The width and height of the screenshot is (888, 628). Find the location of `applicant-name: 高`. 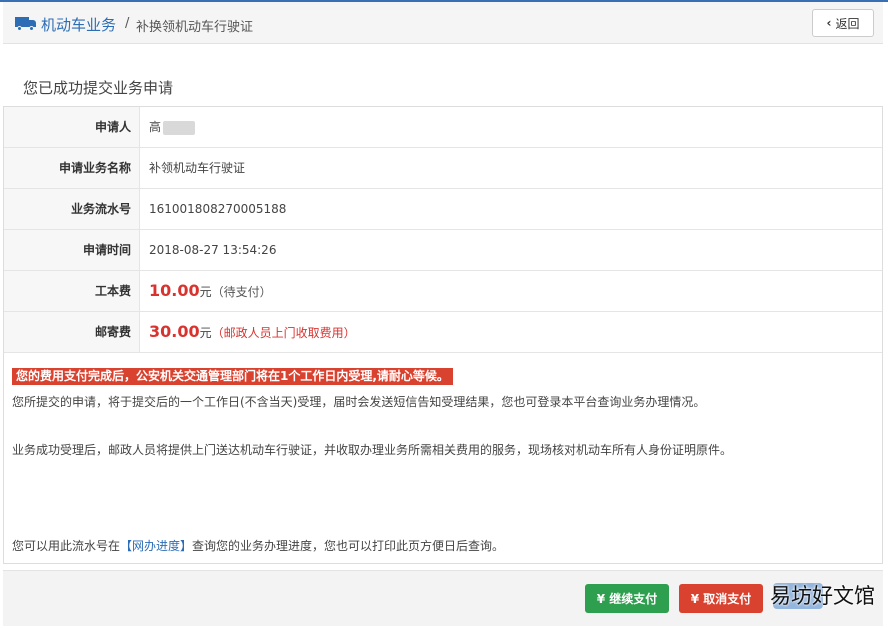

applicant-name: 高 is located at coordinates (155, 127).